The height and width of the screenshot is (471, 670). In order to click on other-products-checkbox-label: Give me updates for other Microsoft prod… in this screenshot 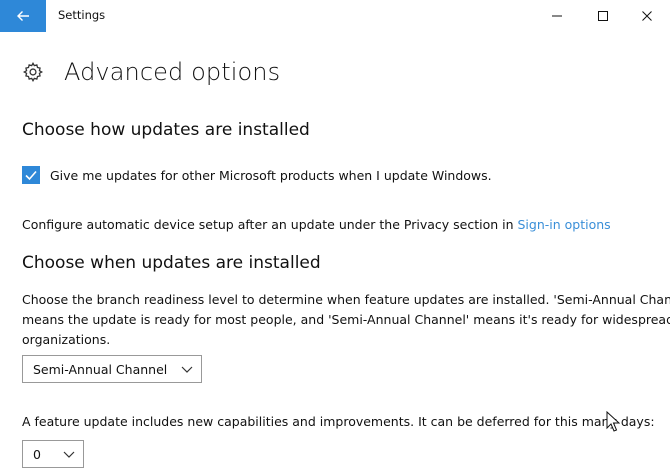, I will do `click(271, 175)`.